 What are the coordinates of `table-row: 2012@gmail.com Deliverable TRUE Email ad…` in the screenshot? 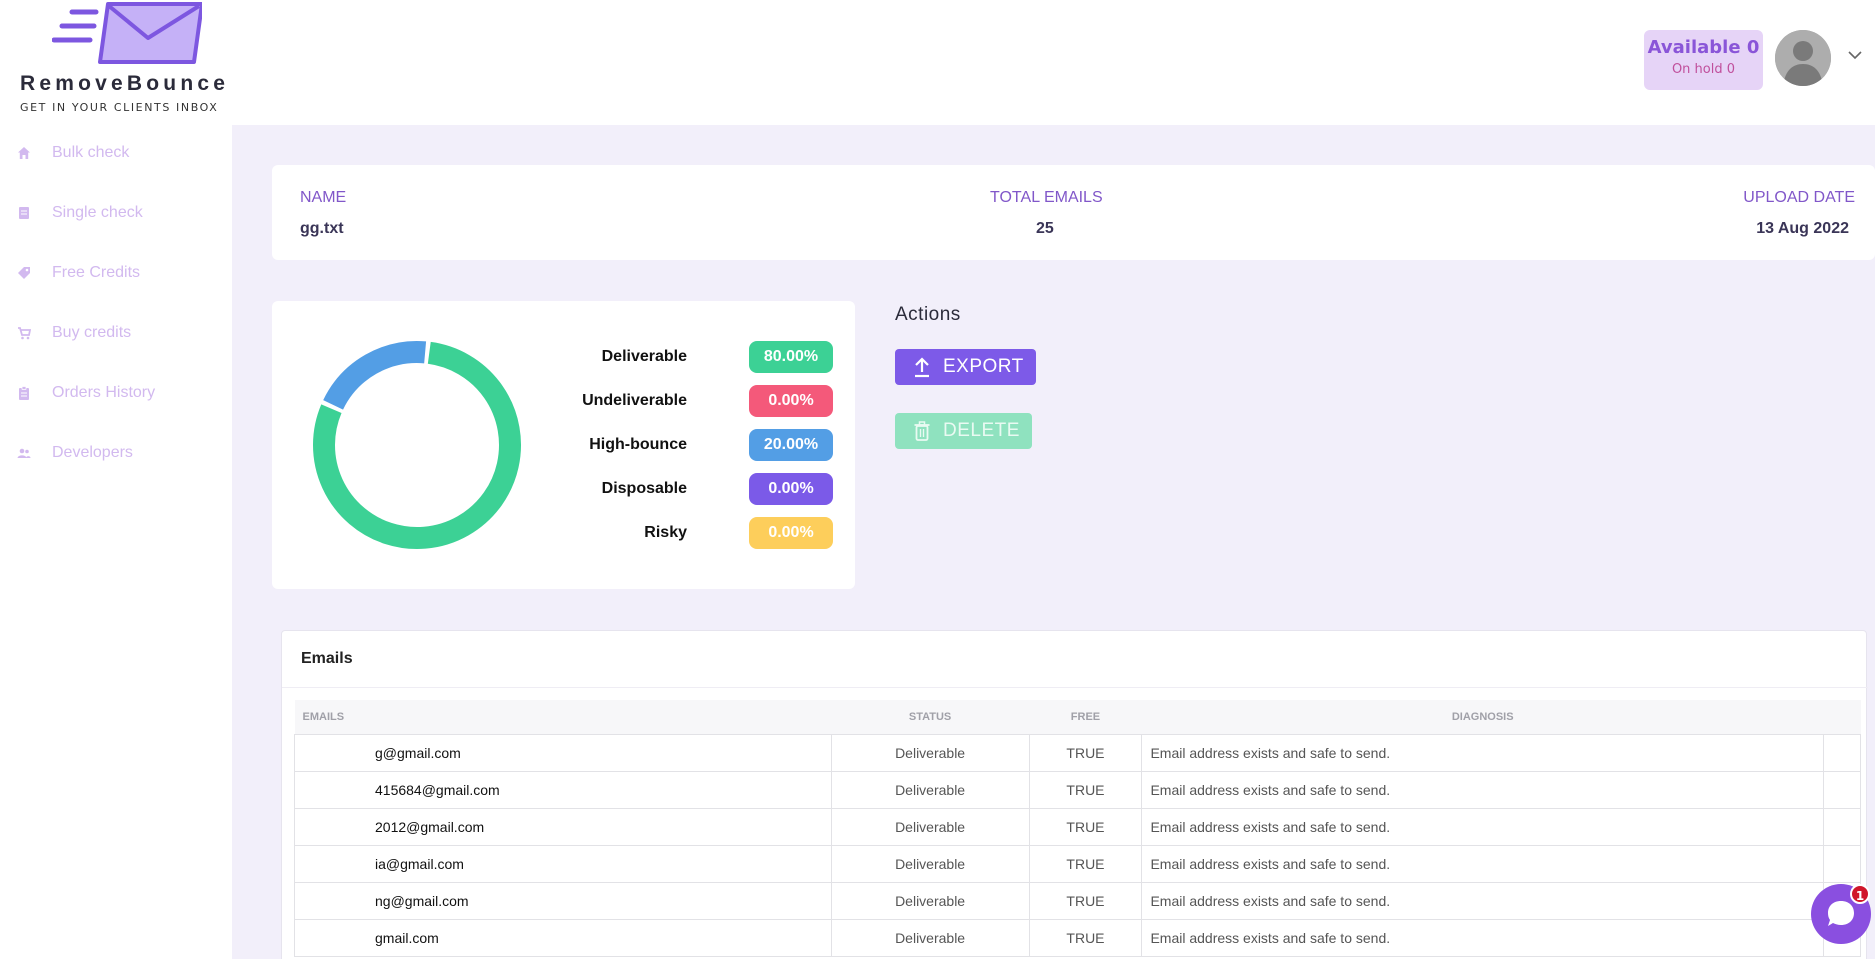 It's located at (1077, 826).